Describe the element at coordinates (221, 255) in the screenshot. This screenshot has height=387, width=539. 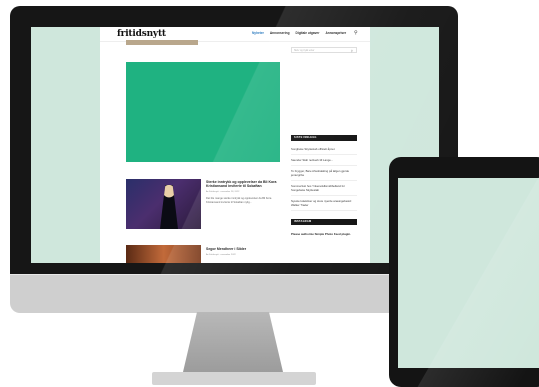
I see `post-meta: Av Fritidsnytt · november 2022` at that location.